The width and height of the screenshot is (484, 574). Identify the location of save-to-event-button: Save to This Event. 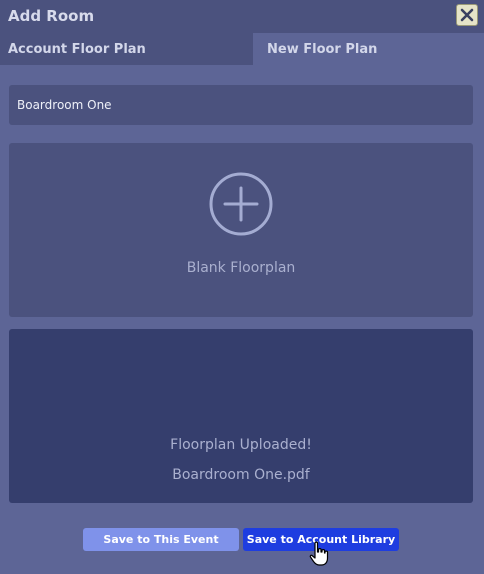
(161, 539).